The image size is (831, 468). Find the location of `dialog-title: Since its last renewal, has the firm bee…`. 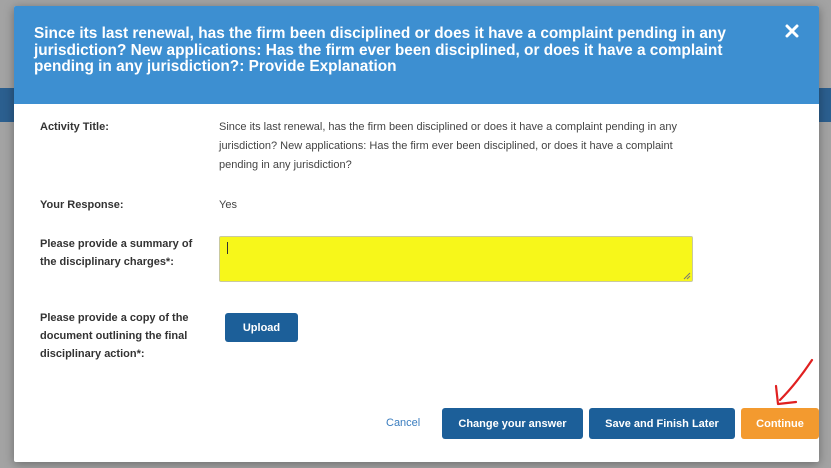

dialog-title: Since its last renewal, has the firm bee… is located at coordinates (380, 50).